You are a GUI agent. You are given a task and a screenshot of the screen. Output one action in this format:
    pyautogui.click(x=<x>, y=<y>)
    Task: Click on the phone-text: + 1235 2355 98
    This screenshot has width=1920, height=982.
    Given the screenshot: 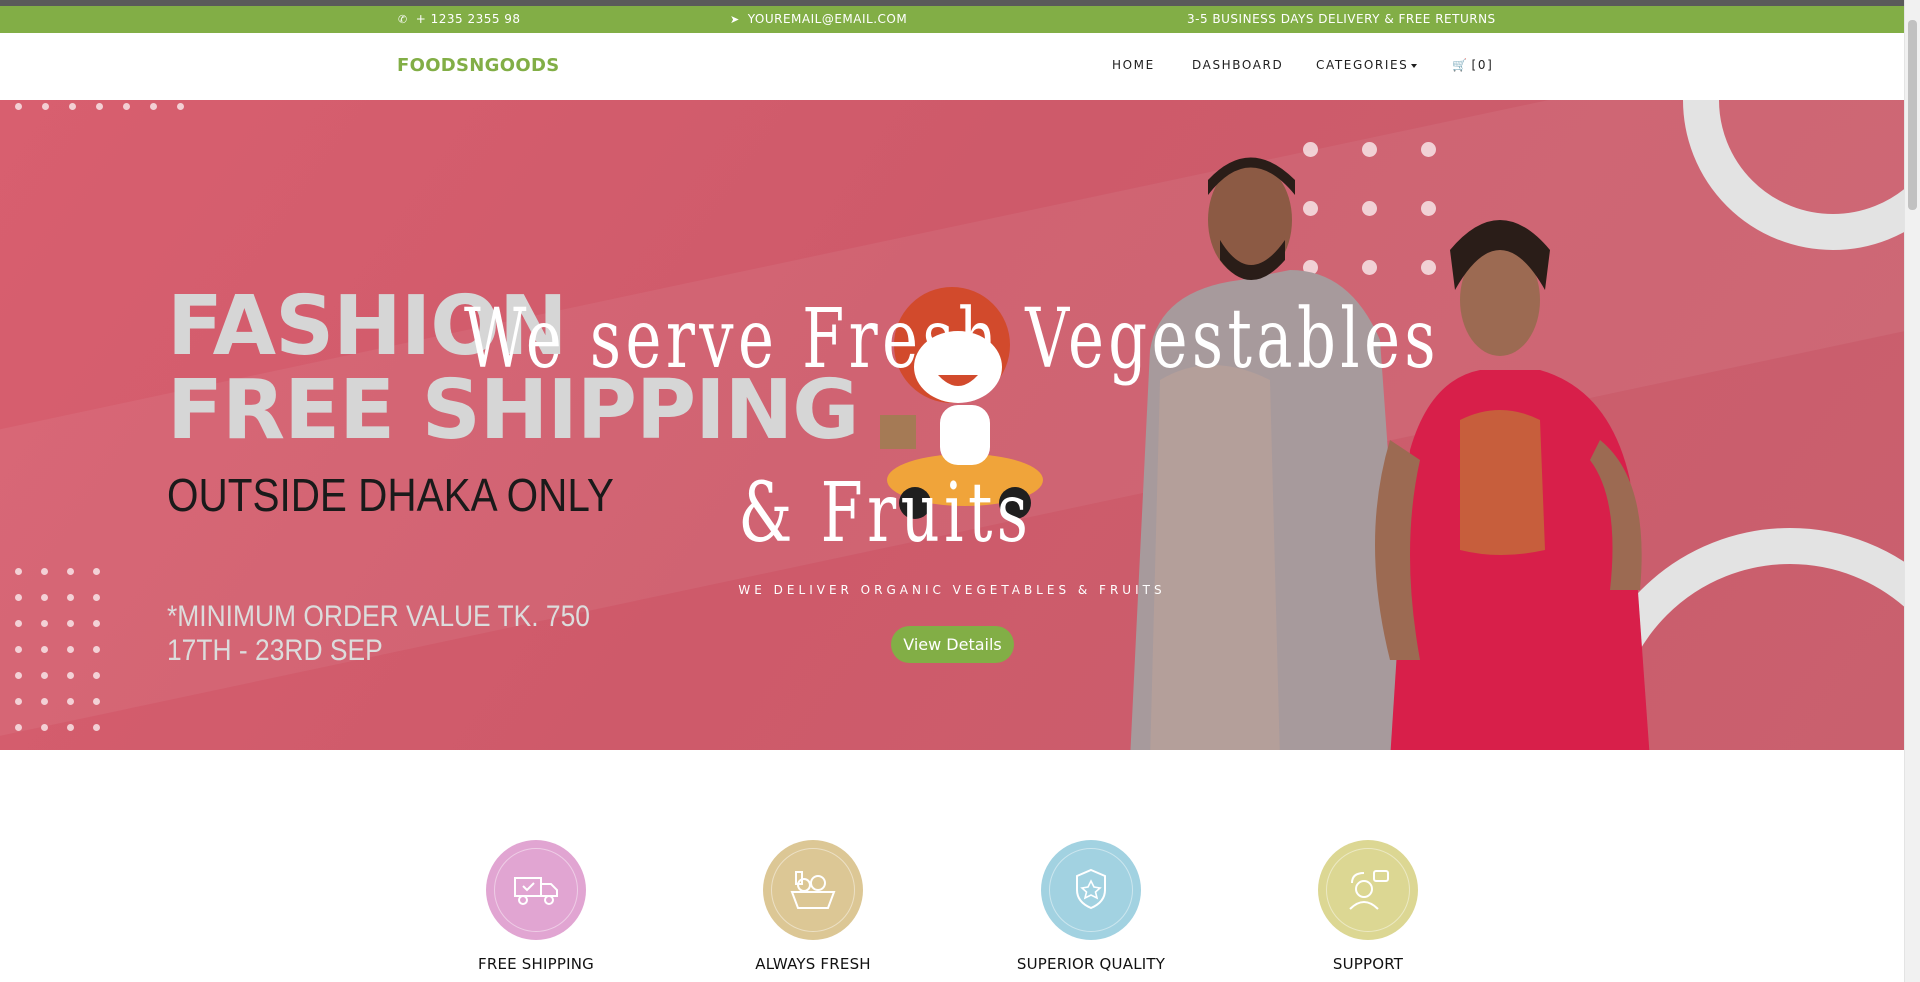 What is the action you would take?
    pyautogui.click(x=468, y=19)
    